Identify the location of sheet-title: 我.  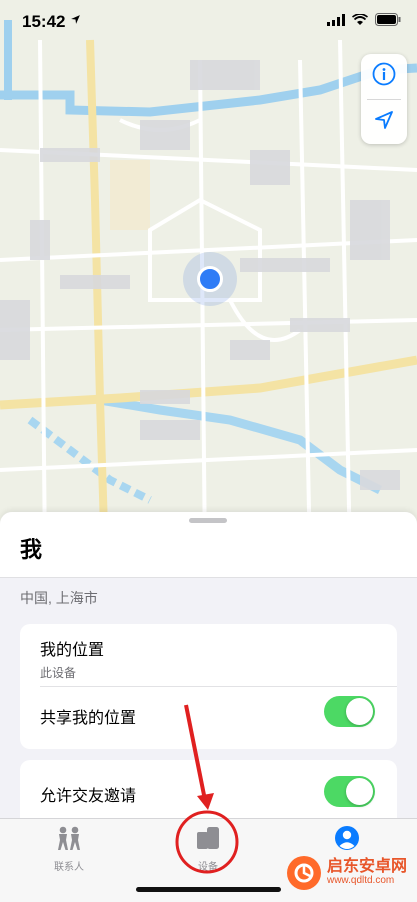
(31, 549).